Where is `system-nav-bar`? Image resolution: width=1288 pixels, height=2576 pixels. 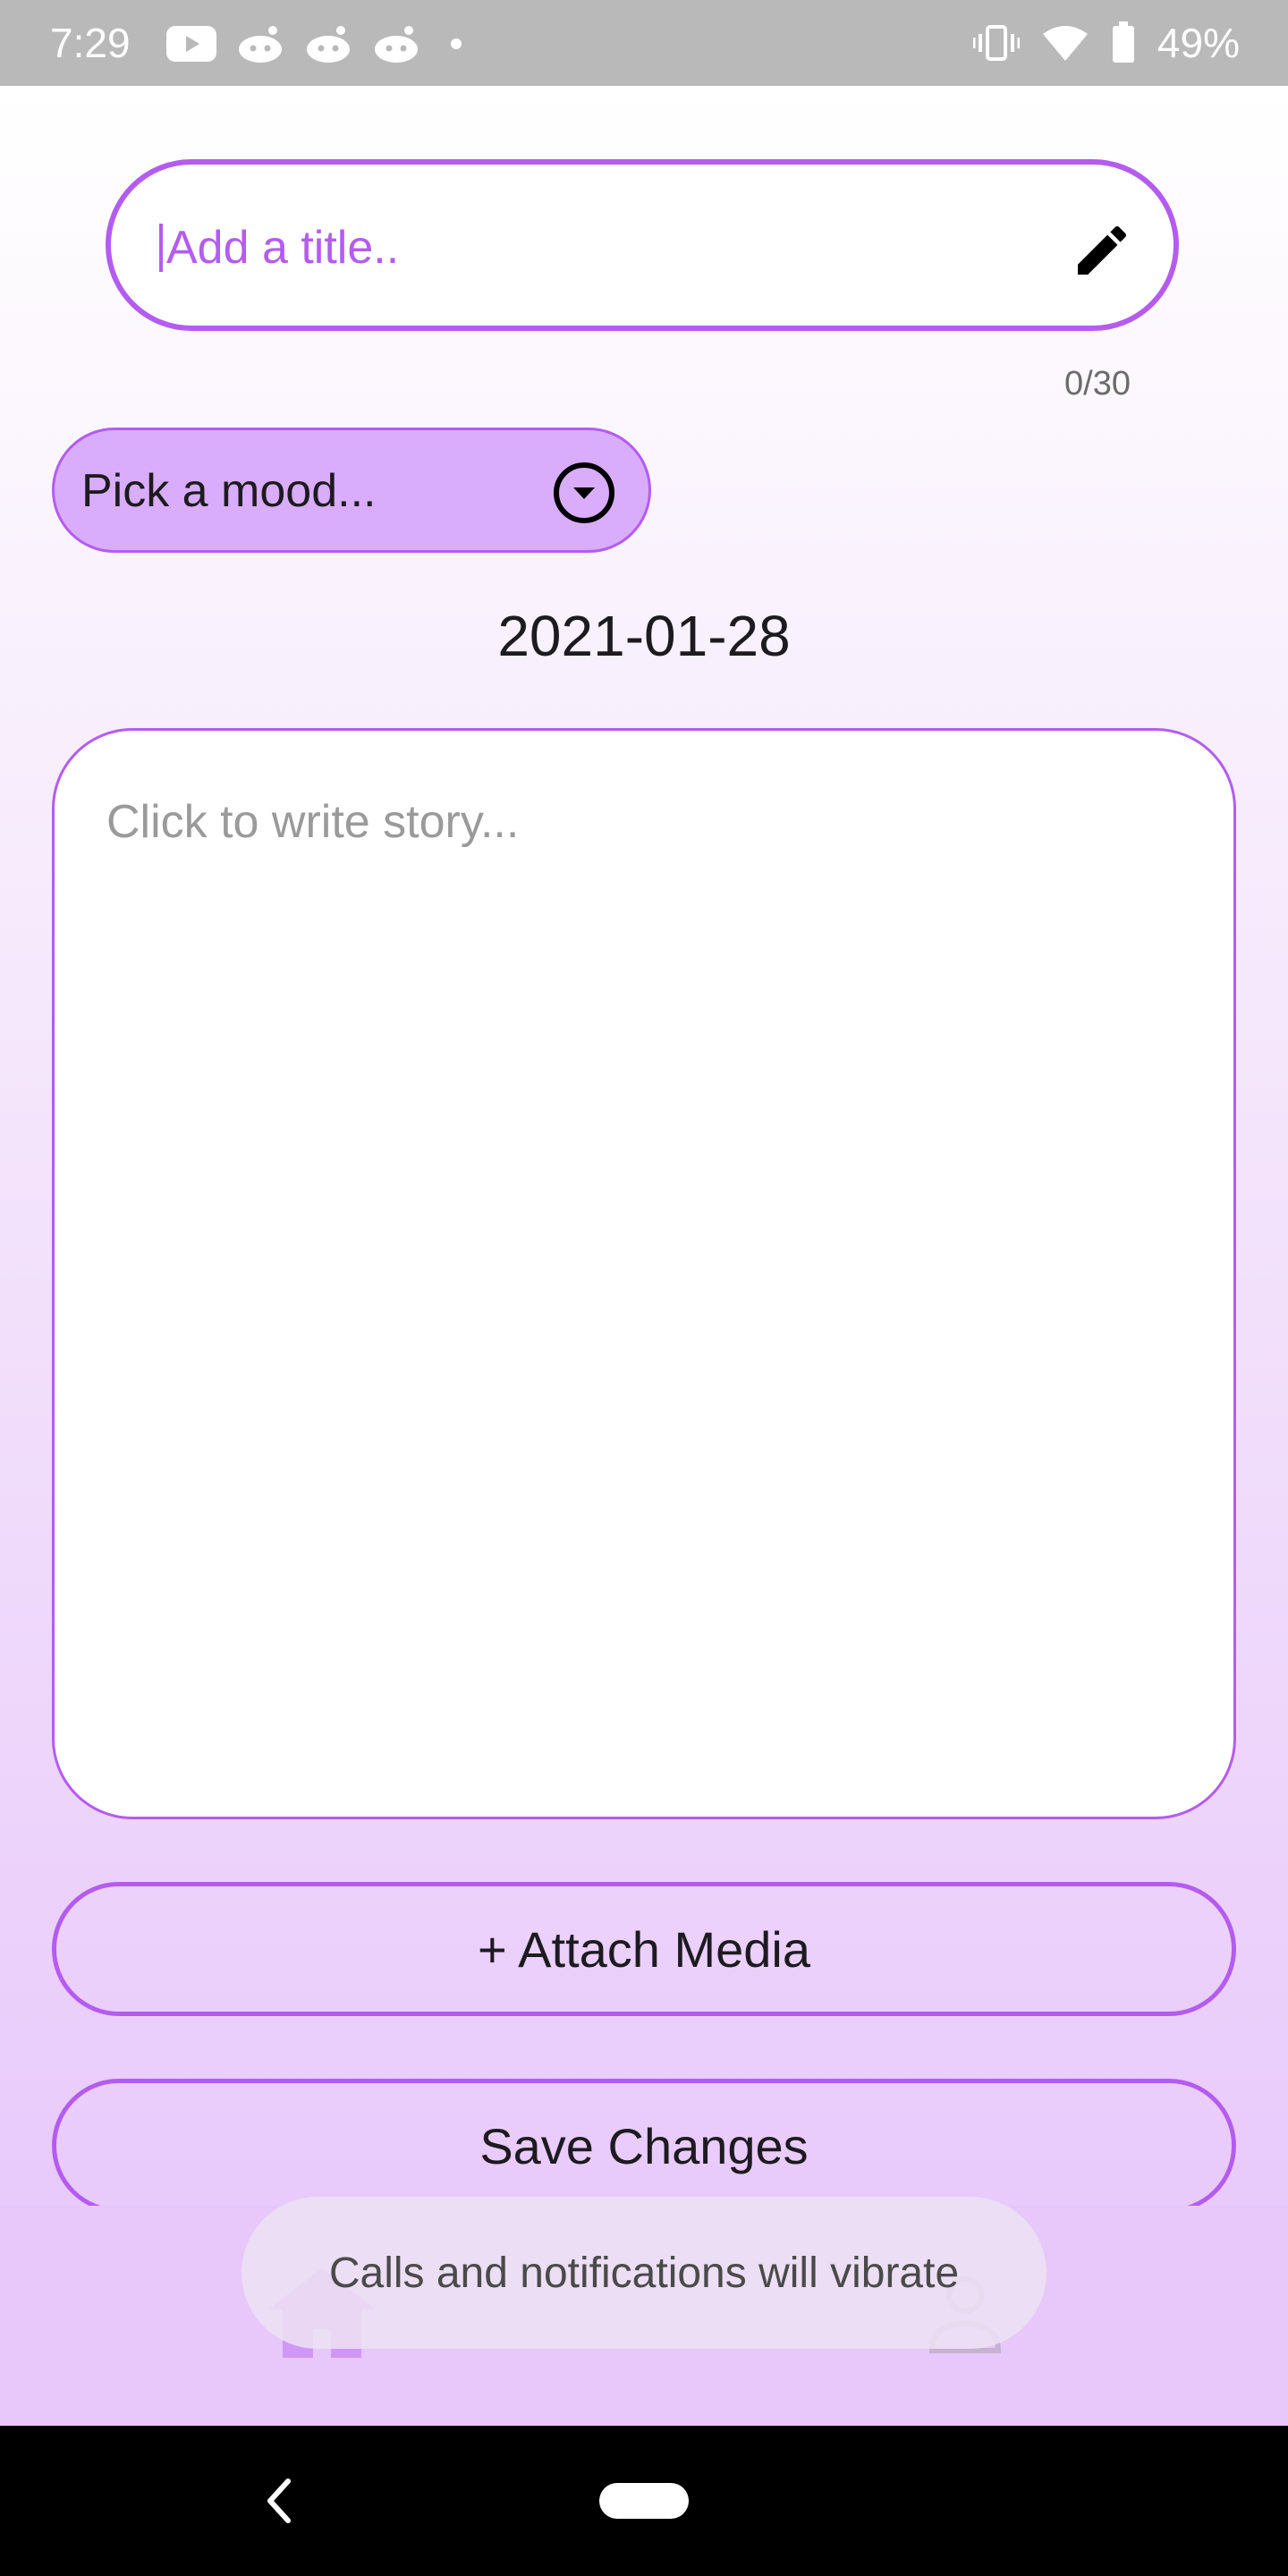
system-nav-bar is located at coordinates (644, 2501).